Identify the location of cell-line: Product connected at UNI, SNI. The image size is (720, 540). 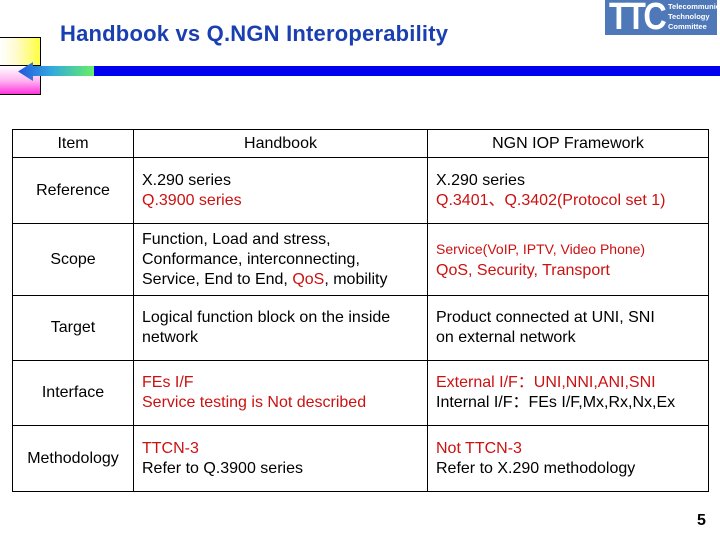
(545, 317).